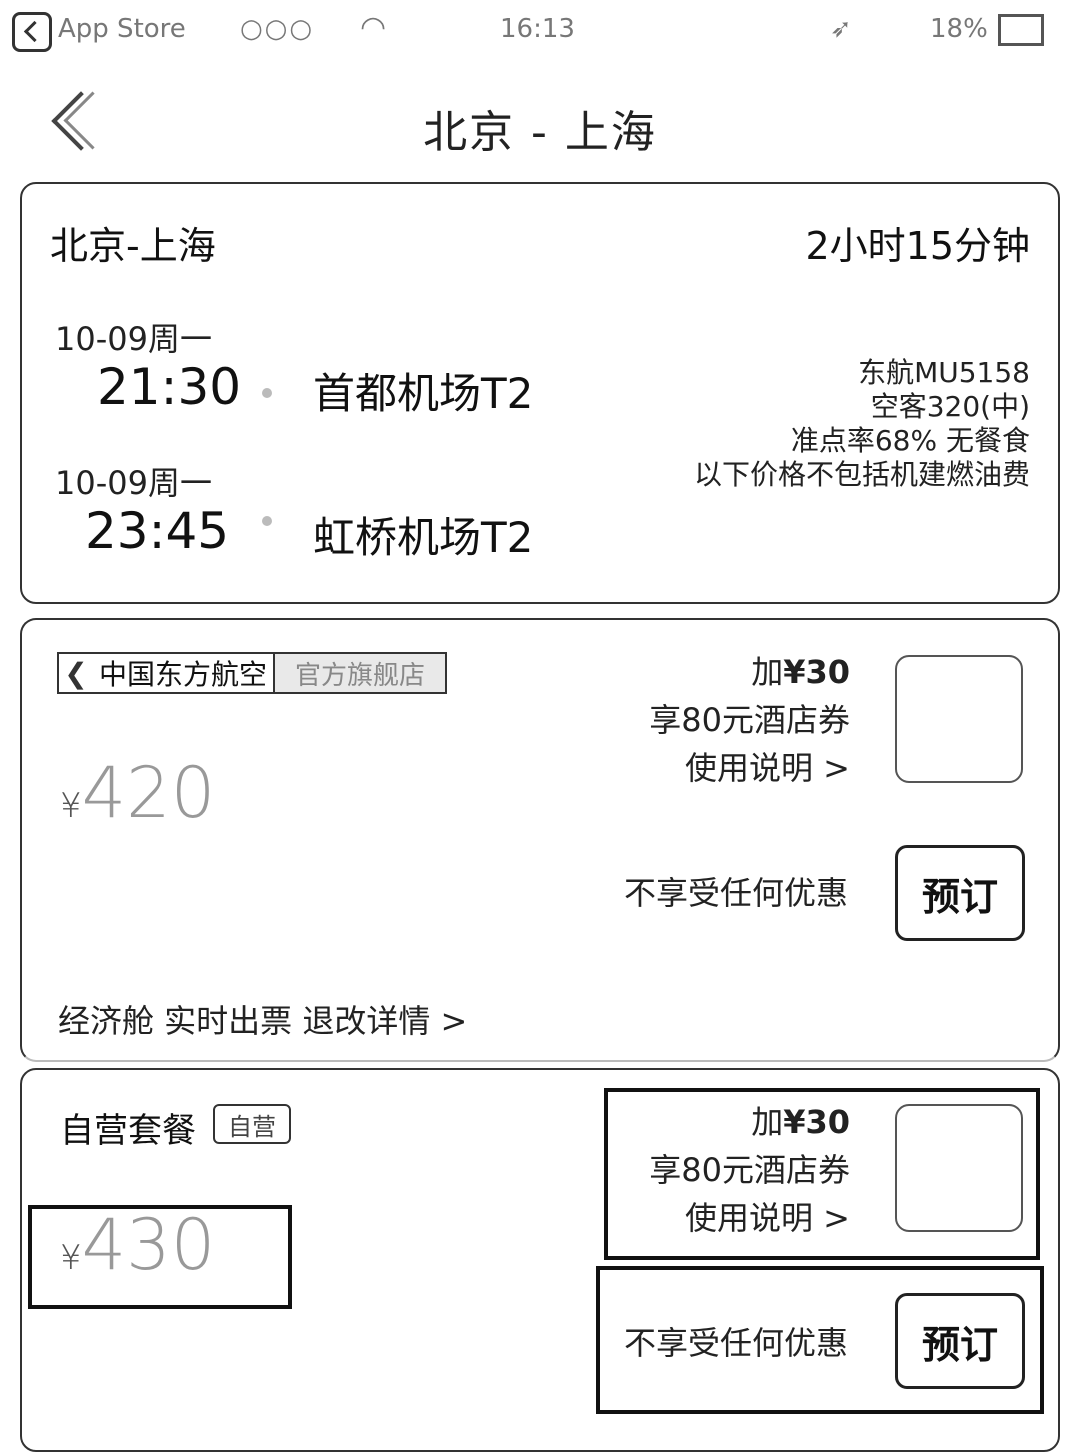 Image resolution: width=1080 pixels, height=1452 pixels. I want to click on price-value: 430, so click(148, 1245).